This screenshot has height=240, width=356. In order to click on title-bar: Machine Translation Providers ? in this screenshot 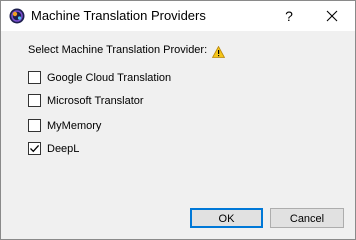, I will do `click(178, 16)`.